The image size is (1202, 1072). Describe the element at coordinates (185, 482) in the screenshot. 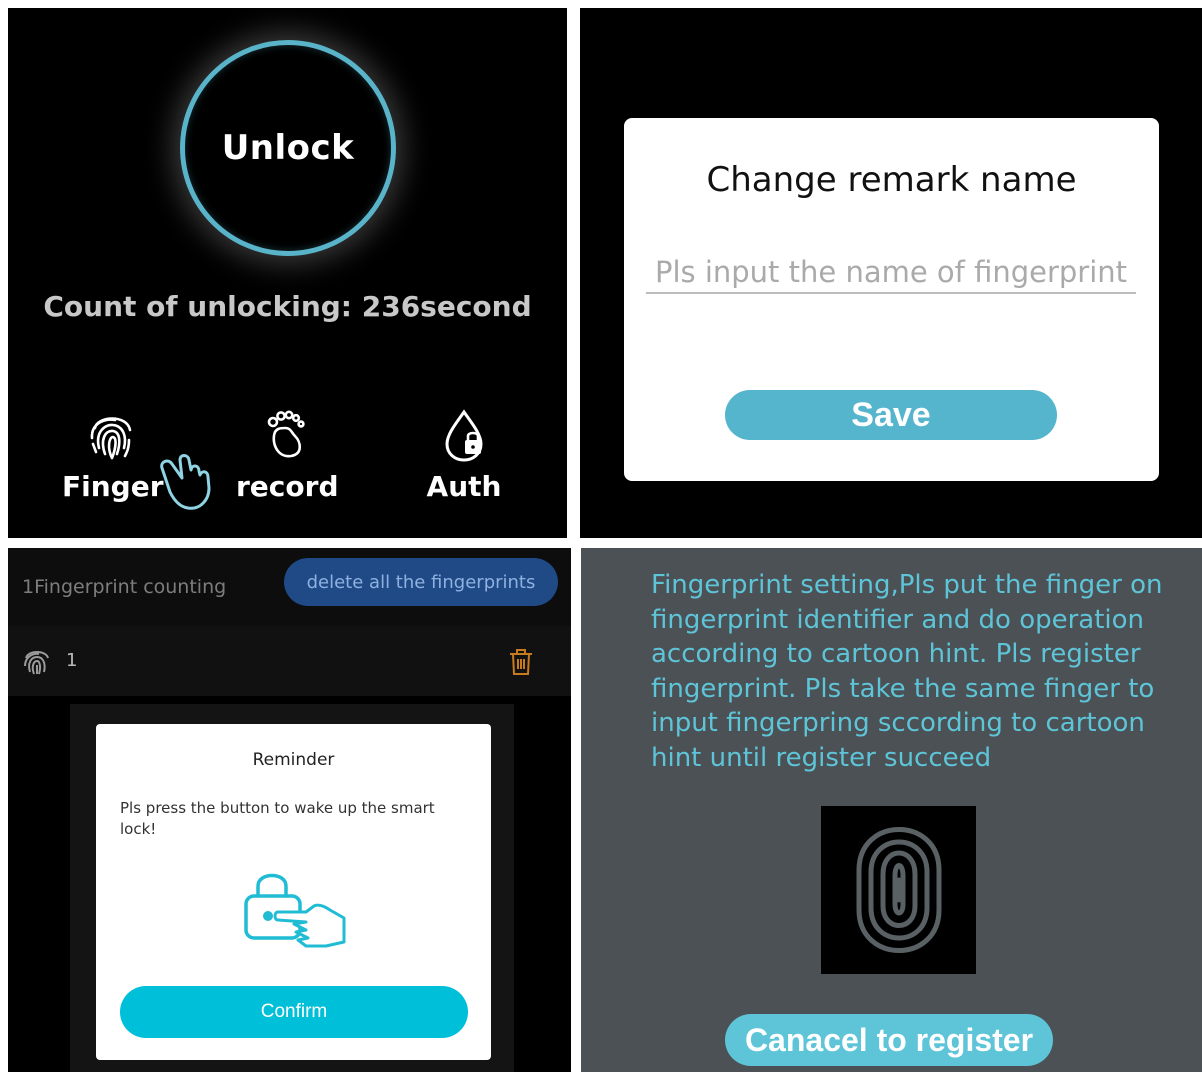

I see `hand-pointer-icon` at that location.